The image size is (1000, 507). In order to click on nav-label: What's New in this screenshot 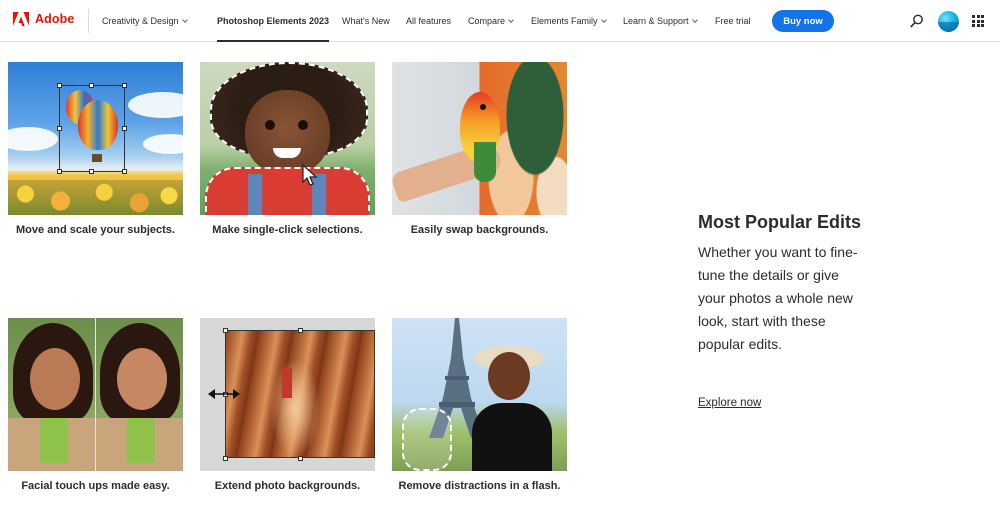, I will do `click(366, 21)`.